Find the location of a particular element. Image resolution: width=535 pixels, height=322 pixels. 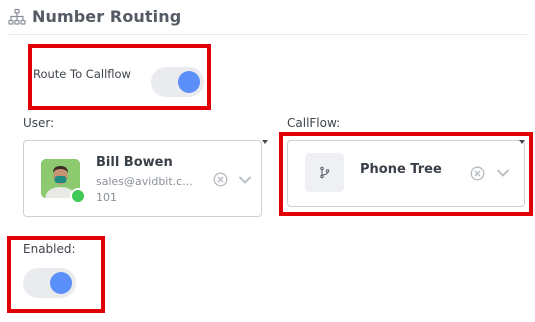

online-status-dot is located at coordinates (78, 196).